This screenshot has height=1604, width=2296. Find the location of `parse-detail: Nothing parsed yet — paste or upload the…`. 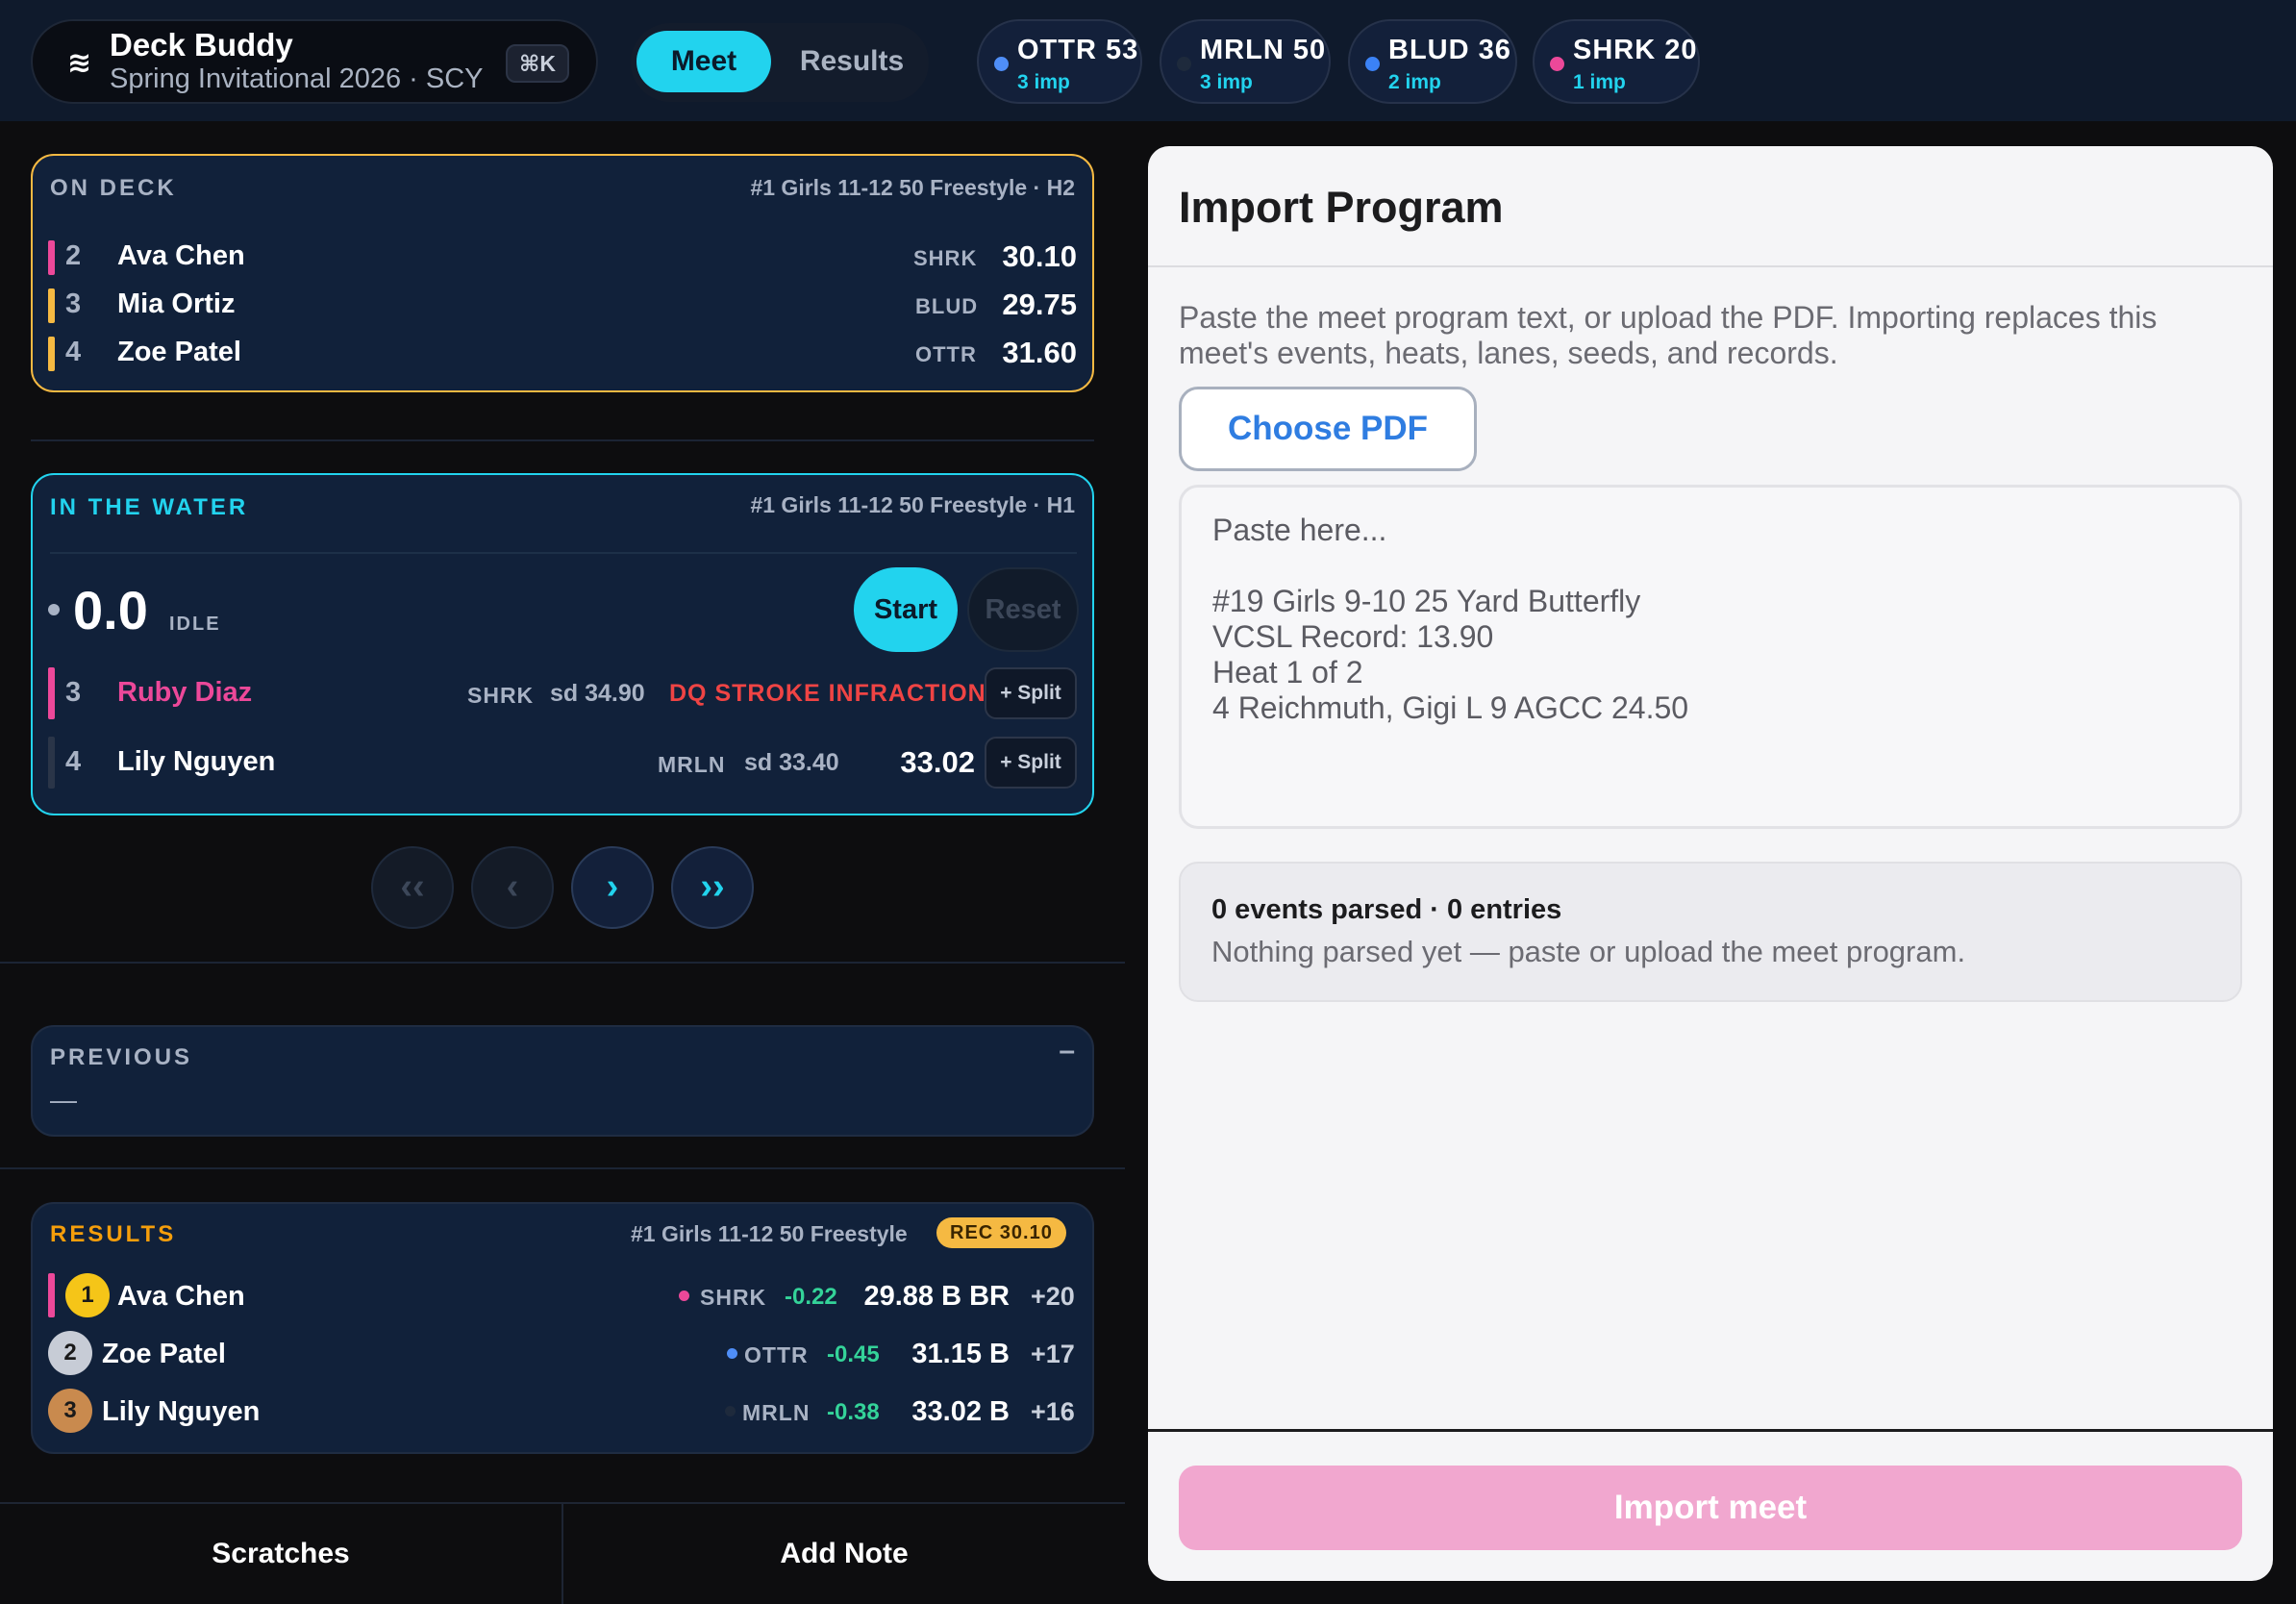

parse-detail: Nothing parsed yet — paste or upload the… is located at coordinates (1588, 951).